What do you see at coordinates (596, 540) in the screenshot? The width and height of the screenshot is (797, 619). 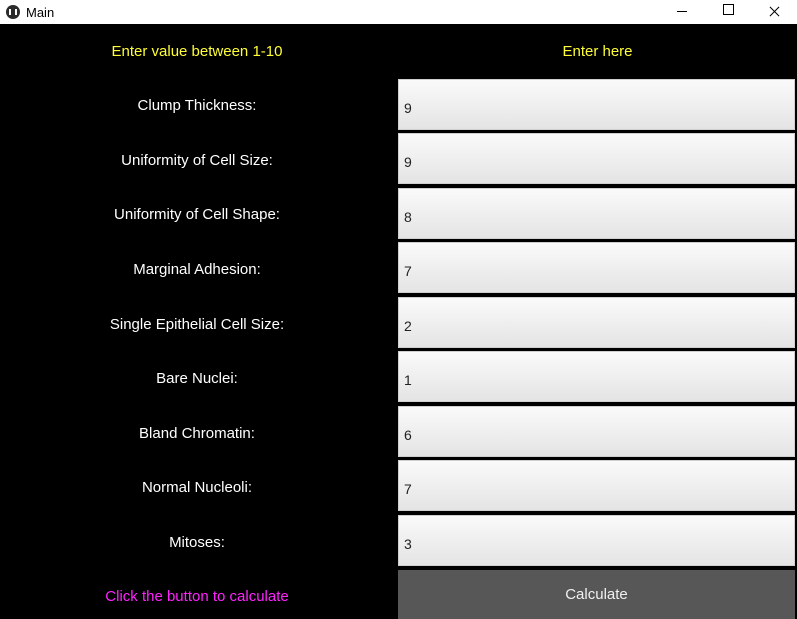 I see `mitoses-input` at bounding box center [596, 540].